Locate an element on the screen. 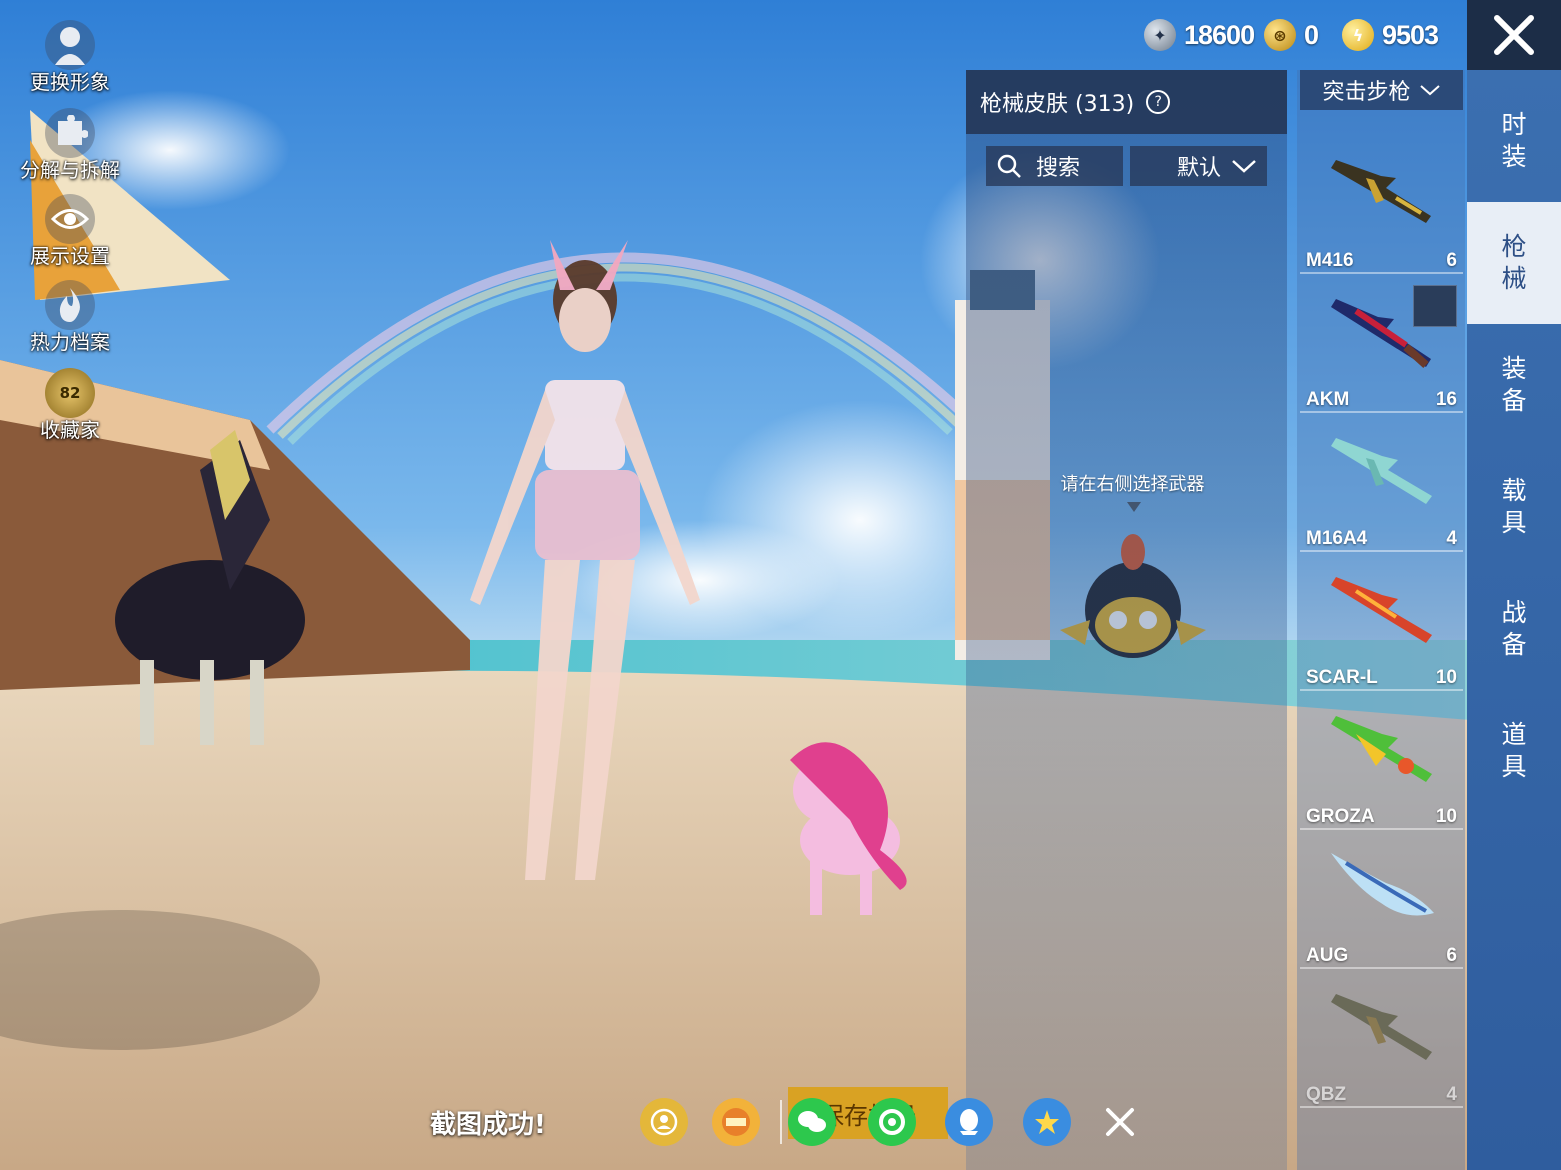  close-button is located at coordinates (1514, 35).